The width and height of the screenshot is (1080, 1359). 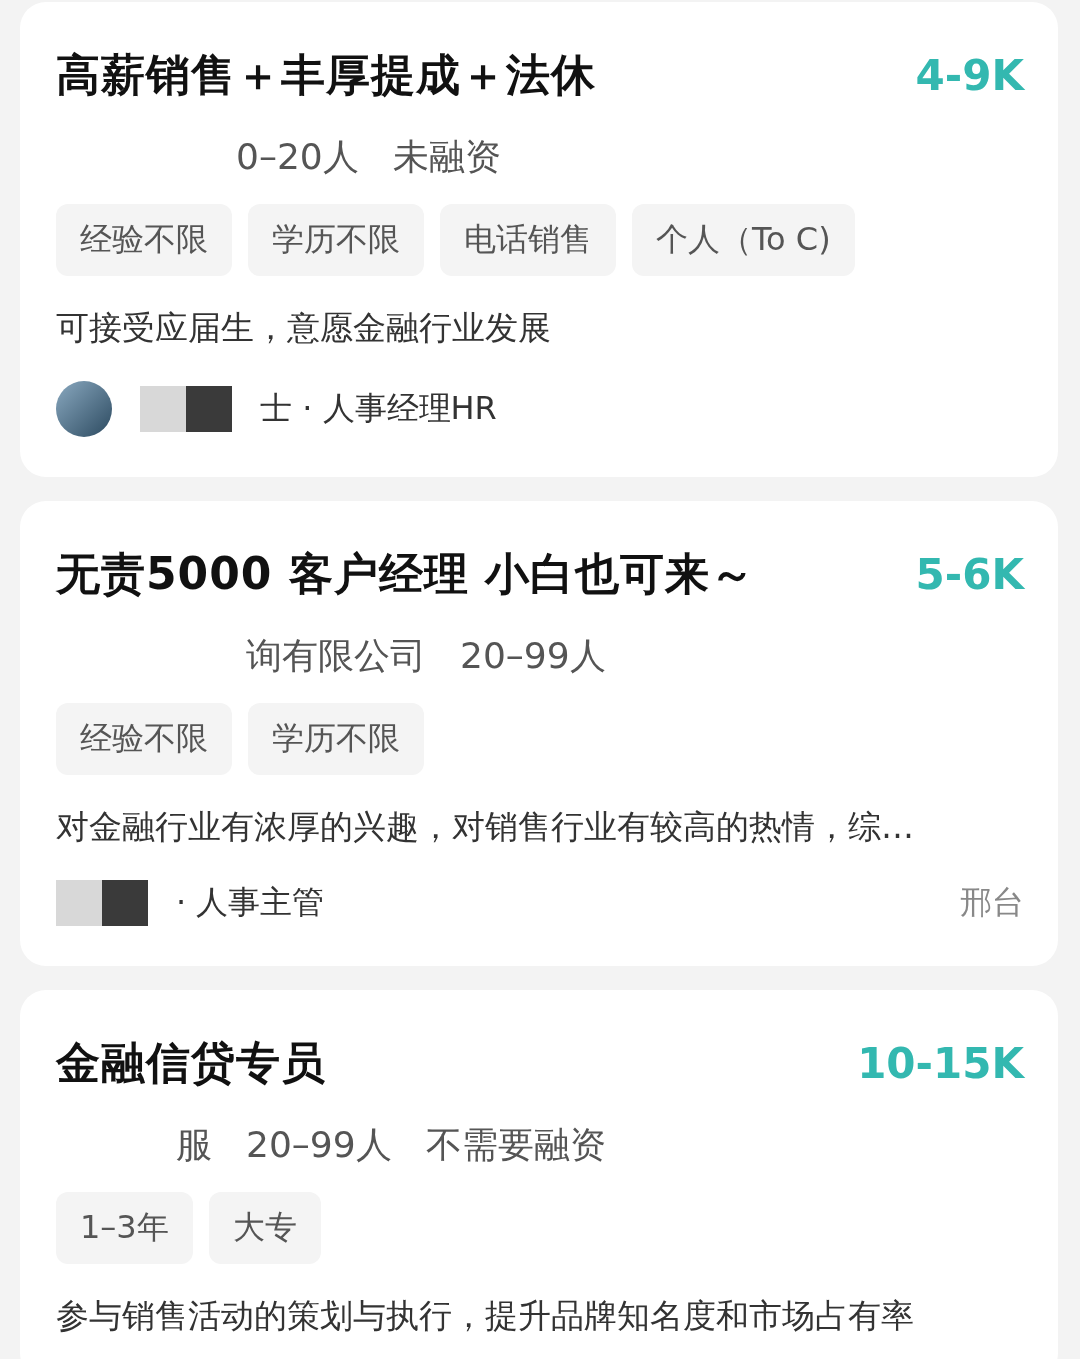 What do you see at coordinates (378, 408) in the screenshot?
I see `recruiter-info: 士 · 人事经理HR` at bounding box center [378, 408].